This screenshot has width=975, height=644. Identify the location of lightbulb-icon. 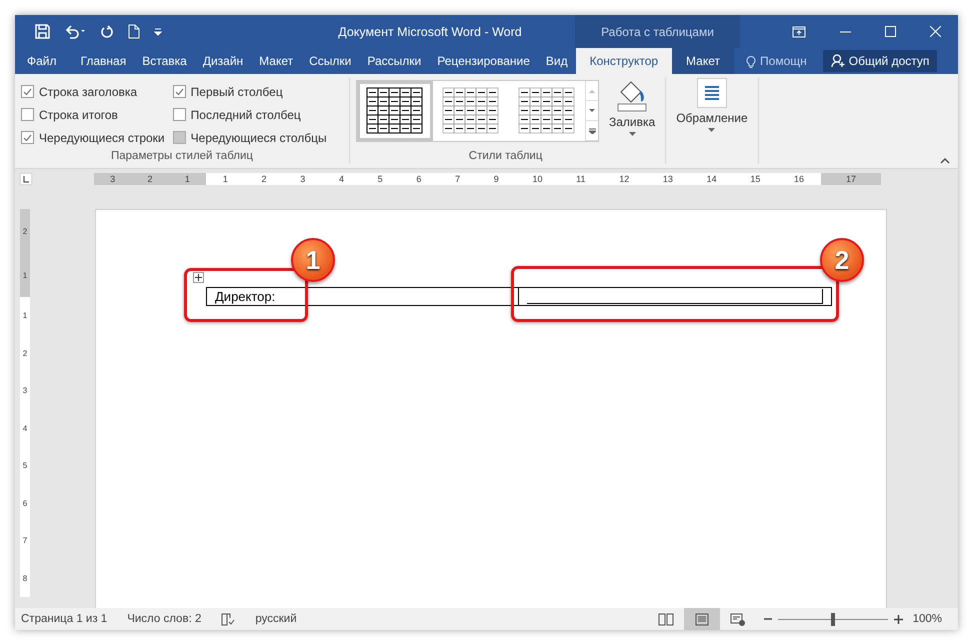
(751, 61).